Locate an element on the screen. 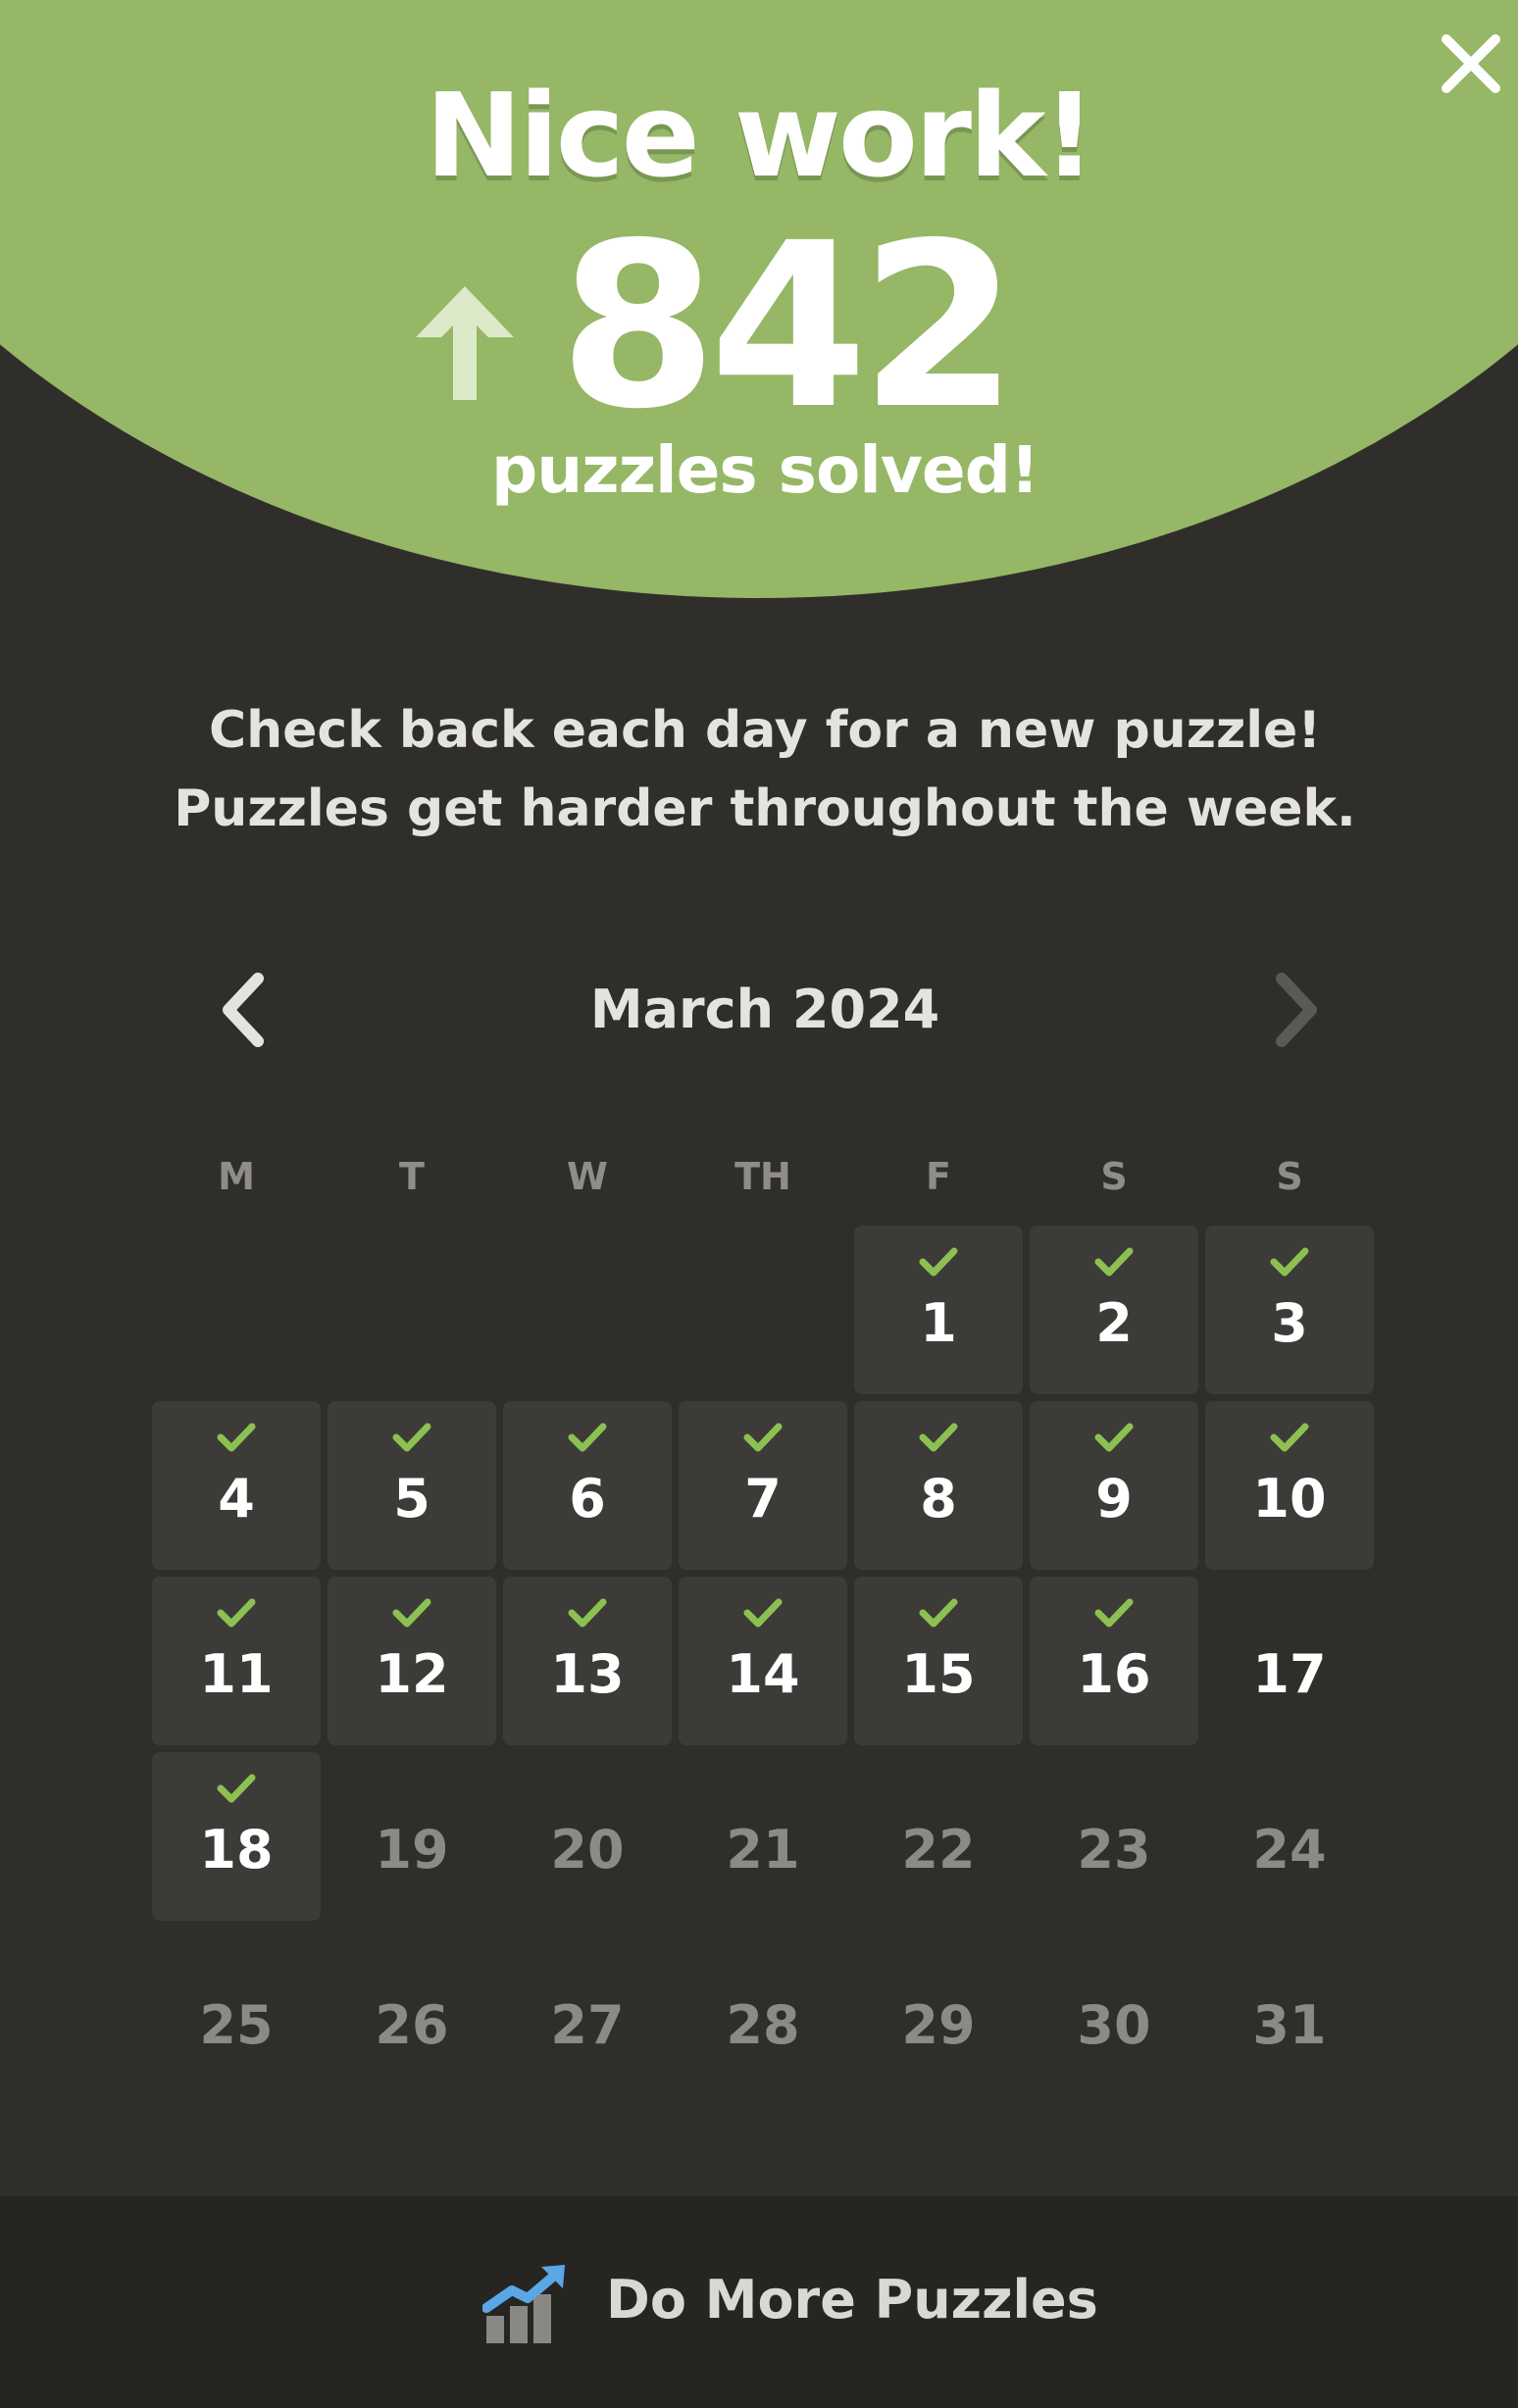  arrow-up-icon is located at coordinates (465, 343).